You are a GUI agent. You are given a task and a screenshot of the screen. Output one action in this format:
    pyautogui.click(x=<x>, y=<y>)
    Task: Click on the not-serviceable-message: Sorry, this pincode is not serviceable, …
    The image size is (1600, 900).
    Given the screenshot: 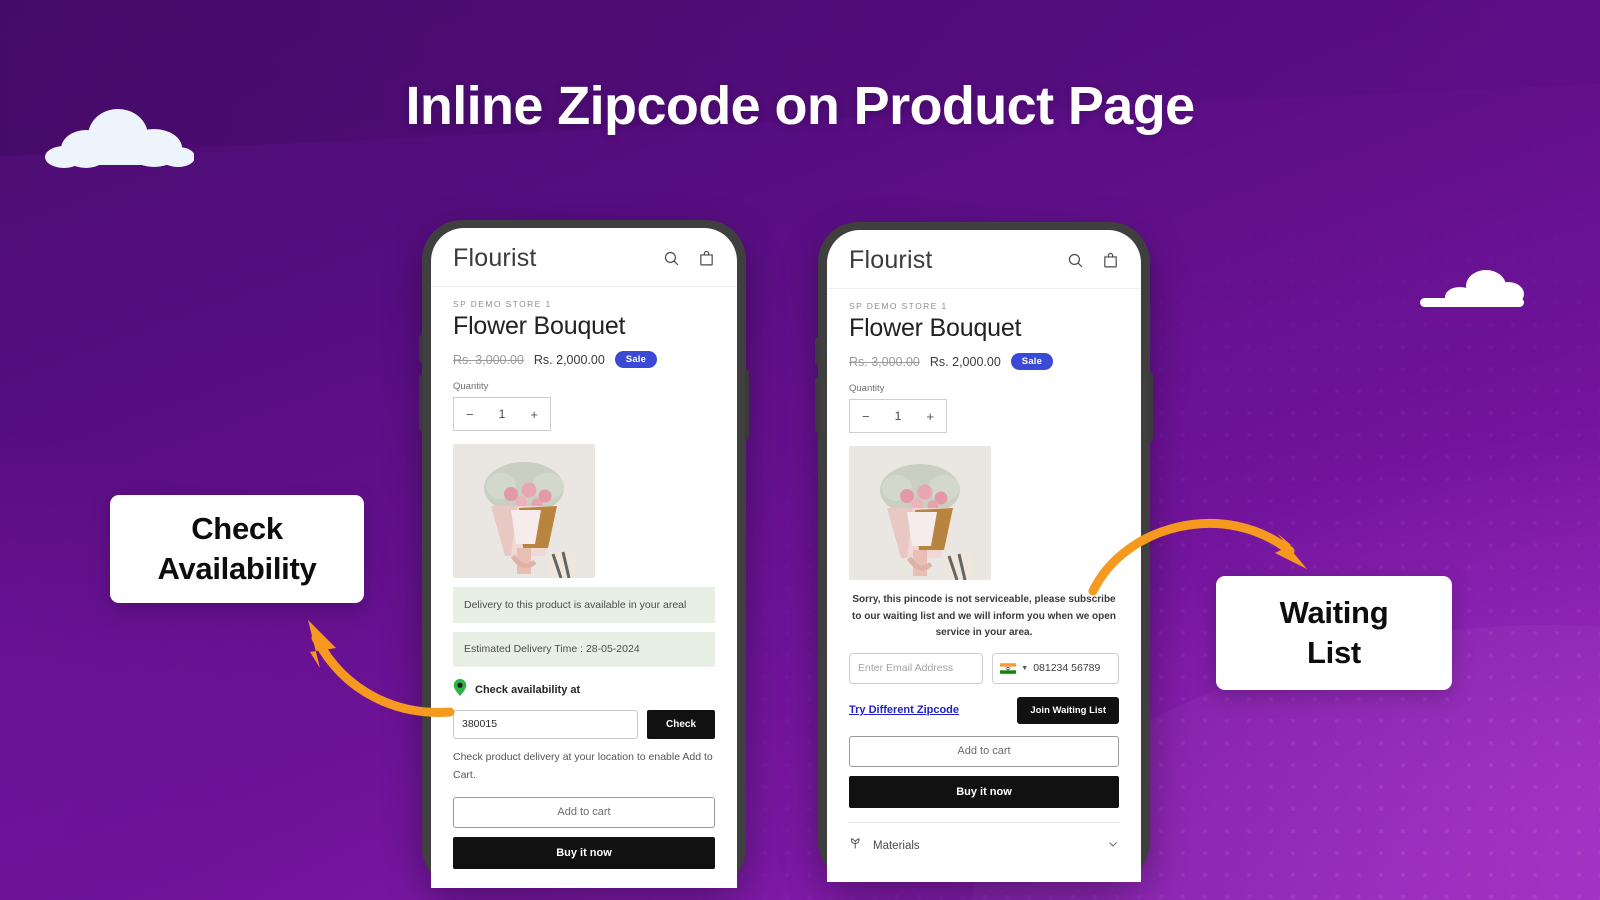 What is the action you would take?
    pyautogui.click(x=984, y=616)
    